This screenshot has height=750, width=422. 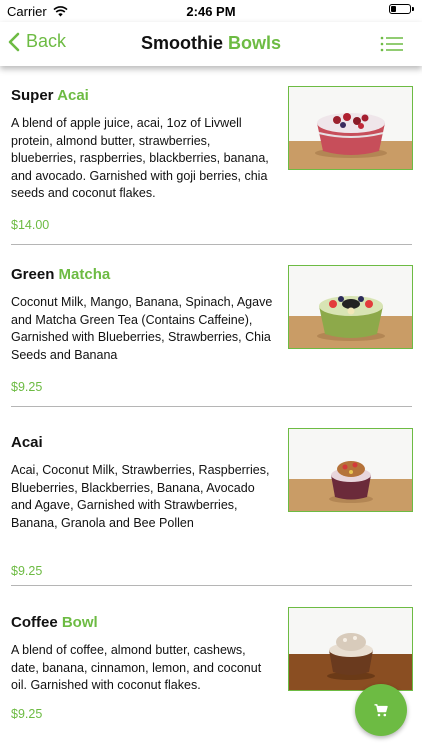 I want to click on item-title-main: Green, so click(x=33, y=274).